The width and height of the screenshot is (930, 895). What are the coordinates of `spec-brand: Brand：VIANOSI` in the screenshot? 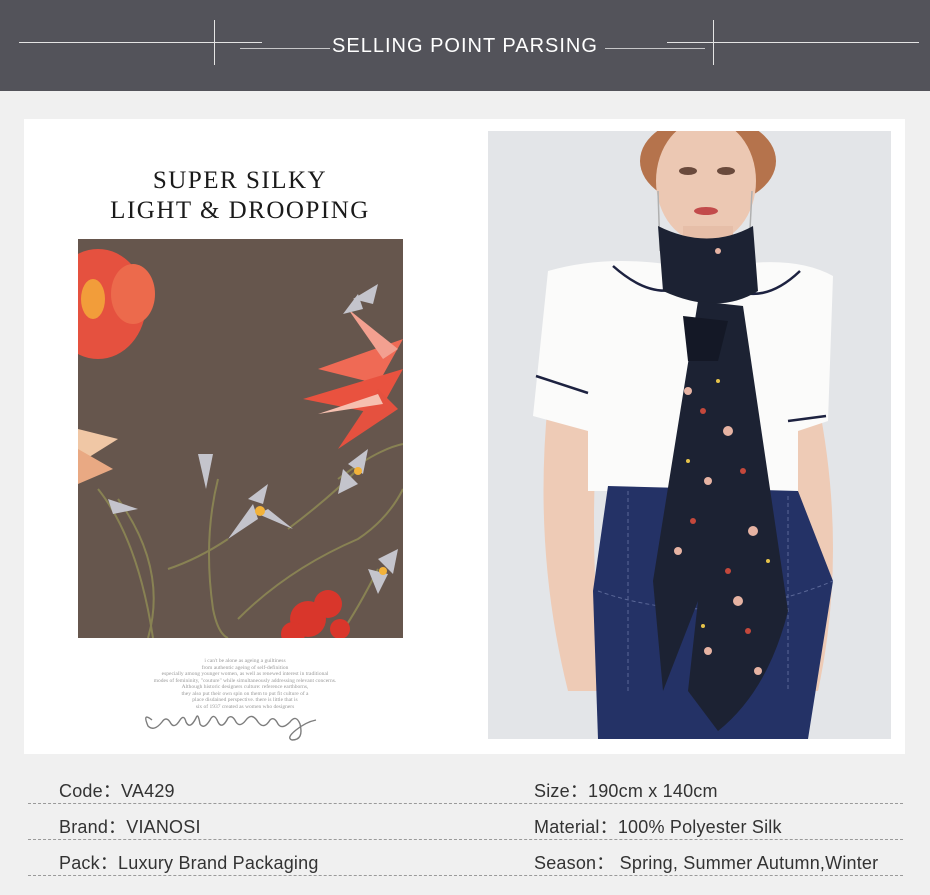 It's located at (130, 827).